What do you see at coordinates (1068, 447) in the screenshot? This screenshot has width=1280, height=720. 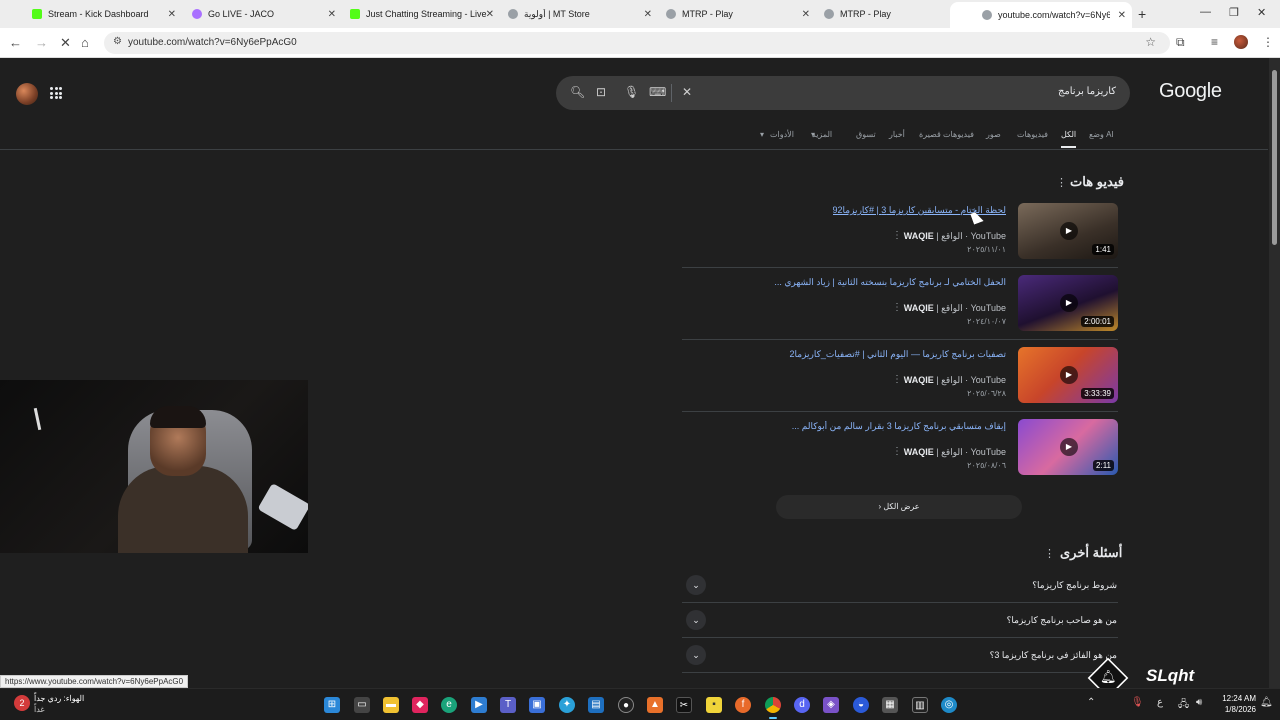 I see `video-thumbnail: ▶ 2:11` at bounding box center [1068, 447].